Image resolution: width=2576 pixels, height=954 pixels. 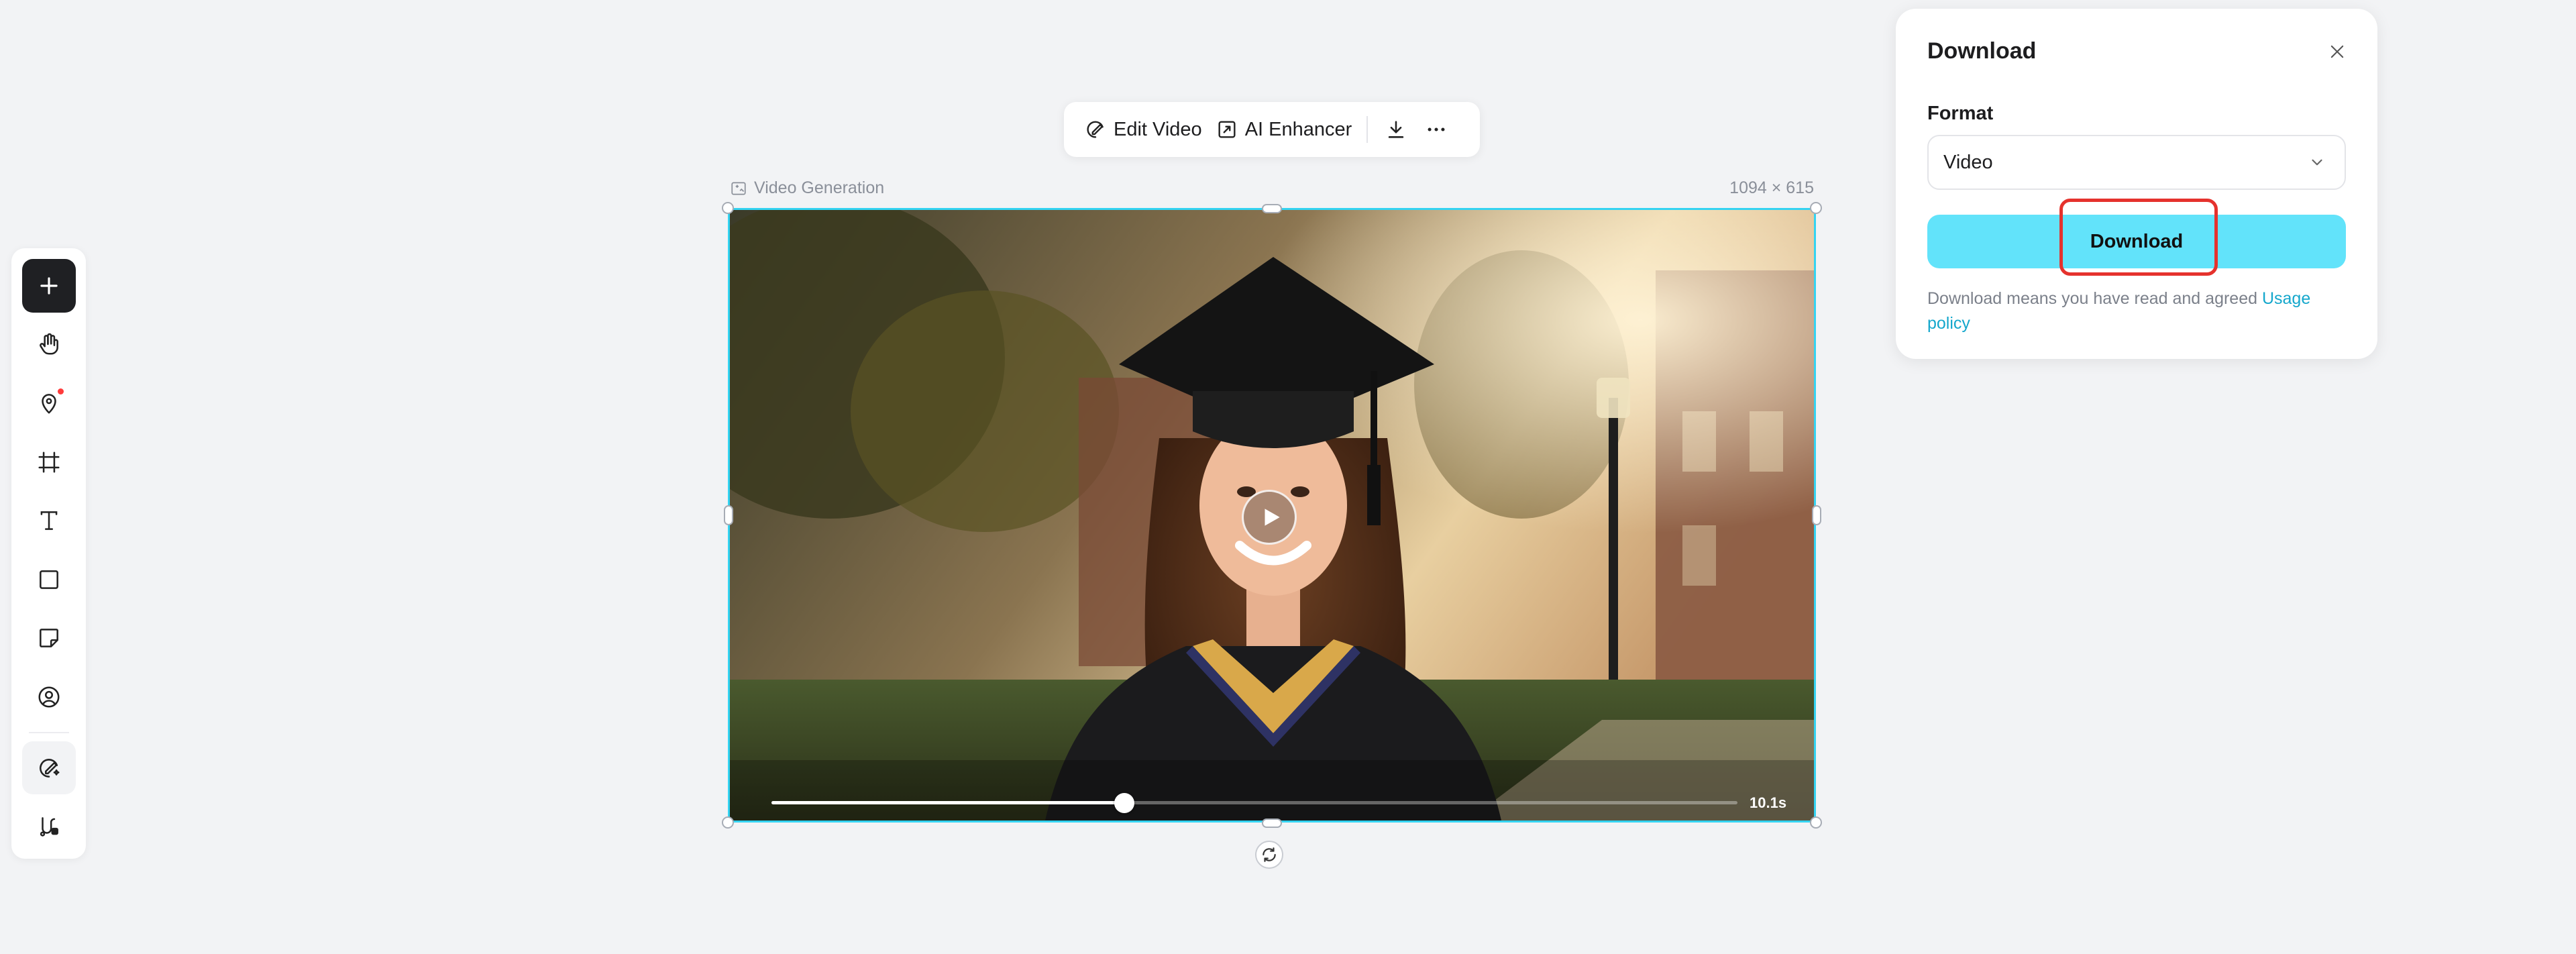 What do you see at coordinates (1254, 803) in the screenshot?
I see `video-progress-track` at bounding box center [1254, 803].